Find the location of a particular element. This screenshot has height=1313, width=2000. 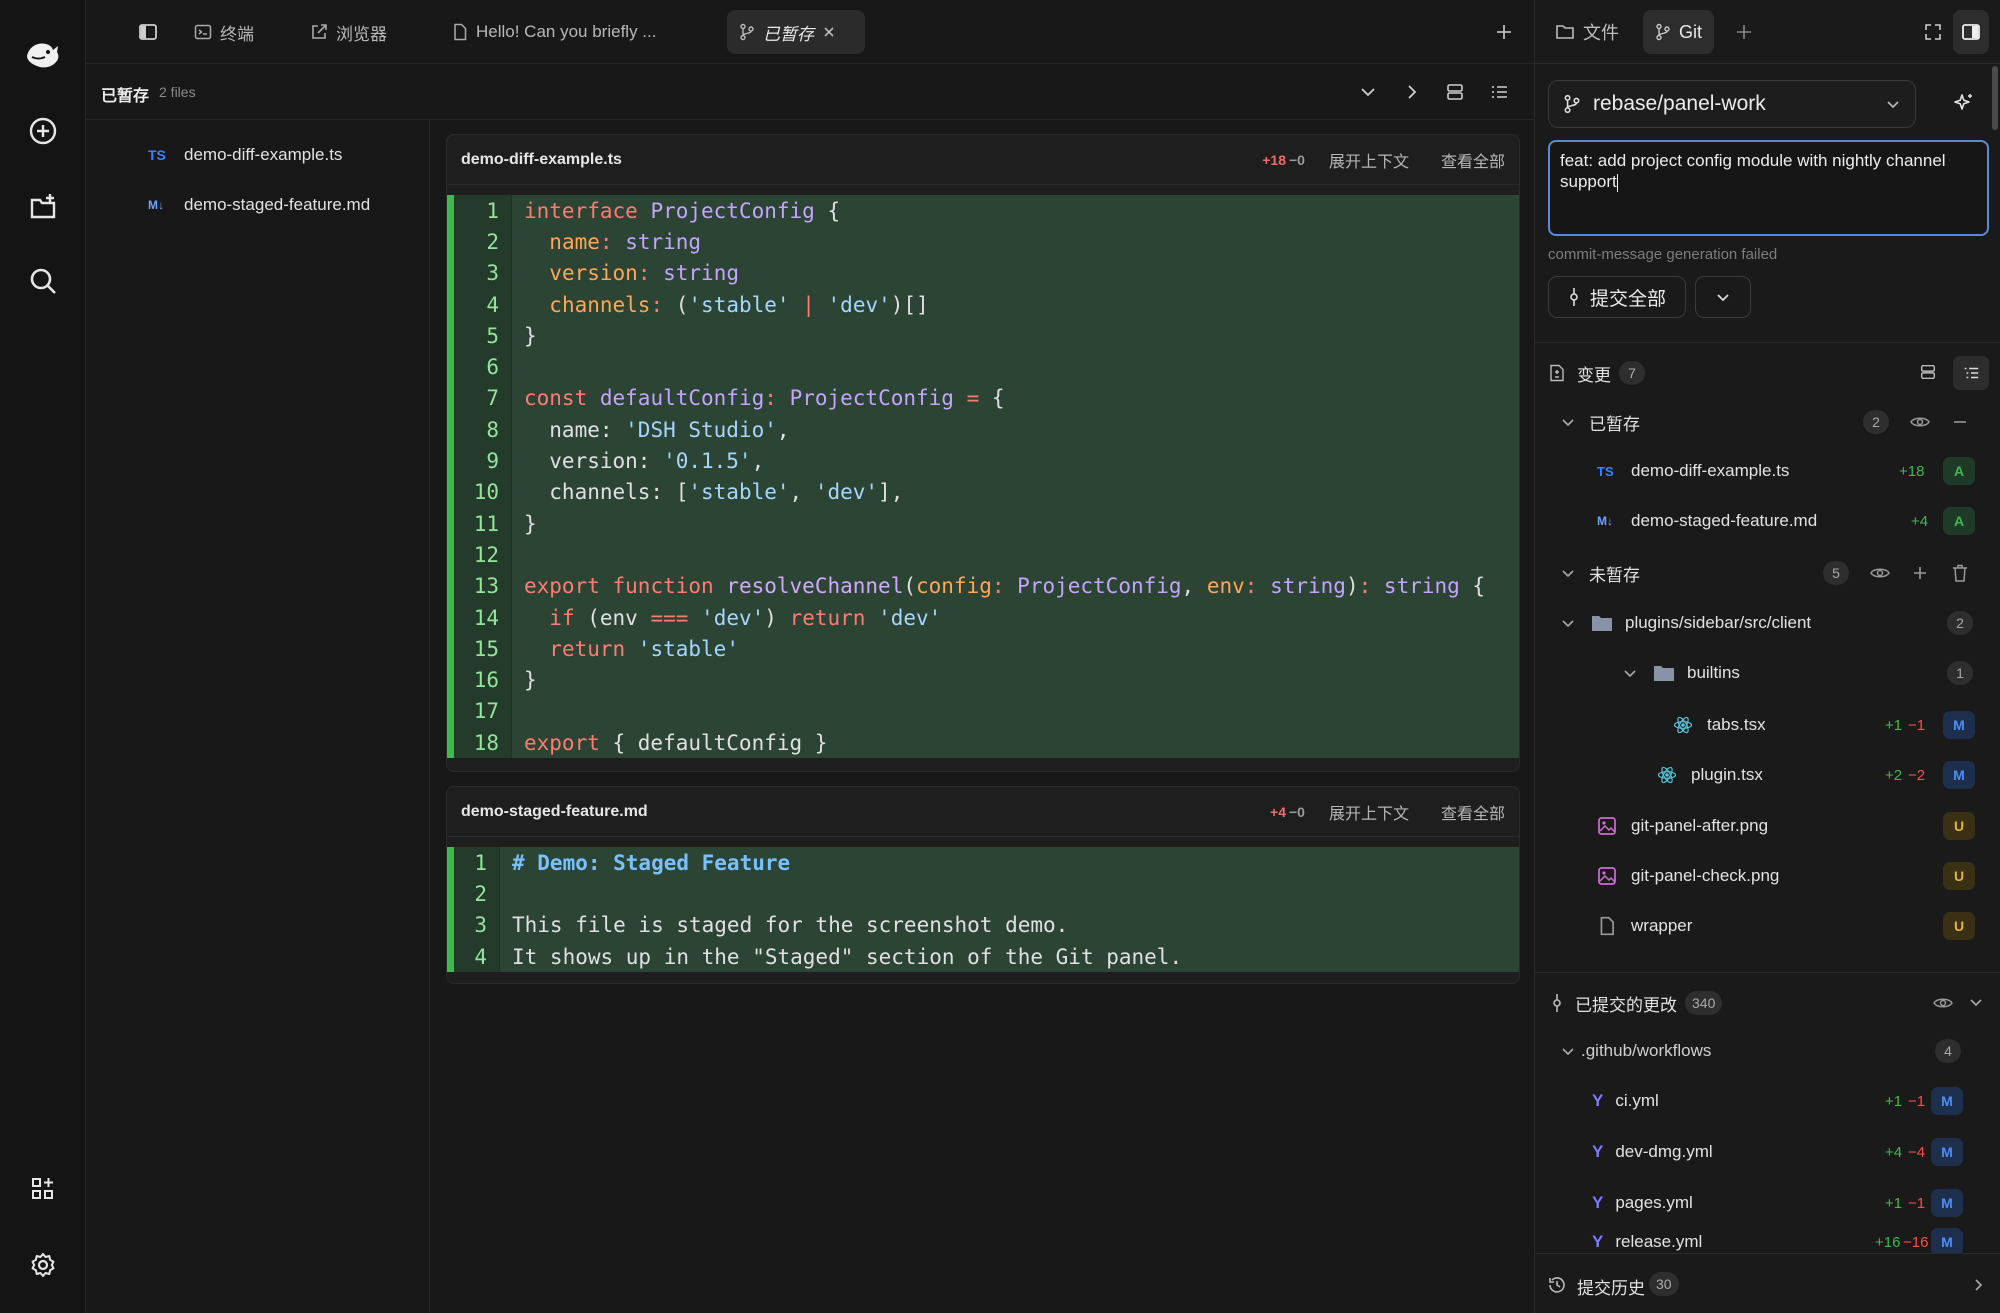

scrollbar-thumb is located at coordinates (1995, 98).